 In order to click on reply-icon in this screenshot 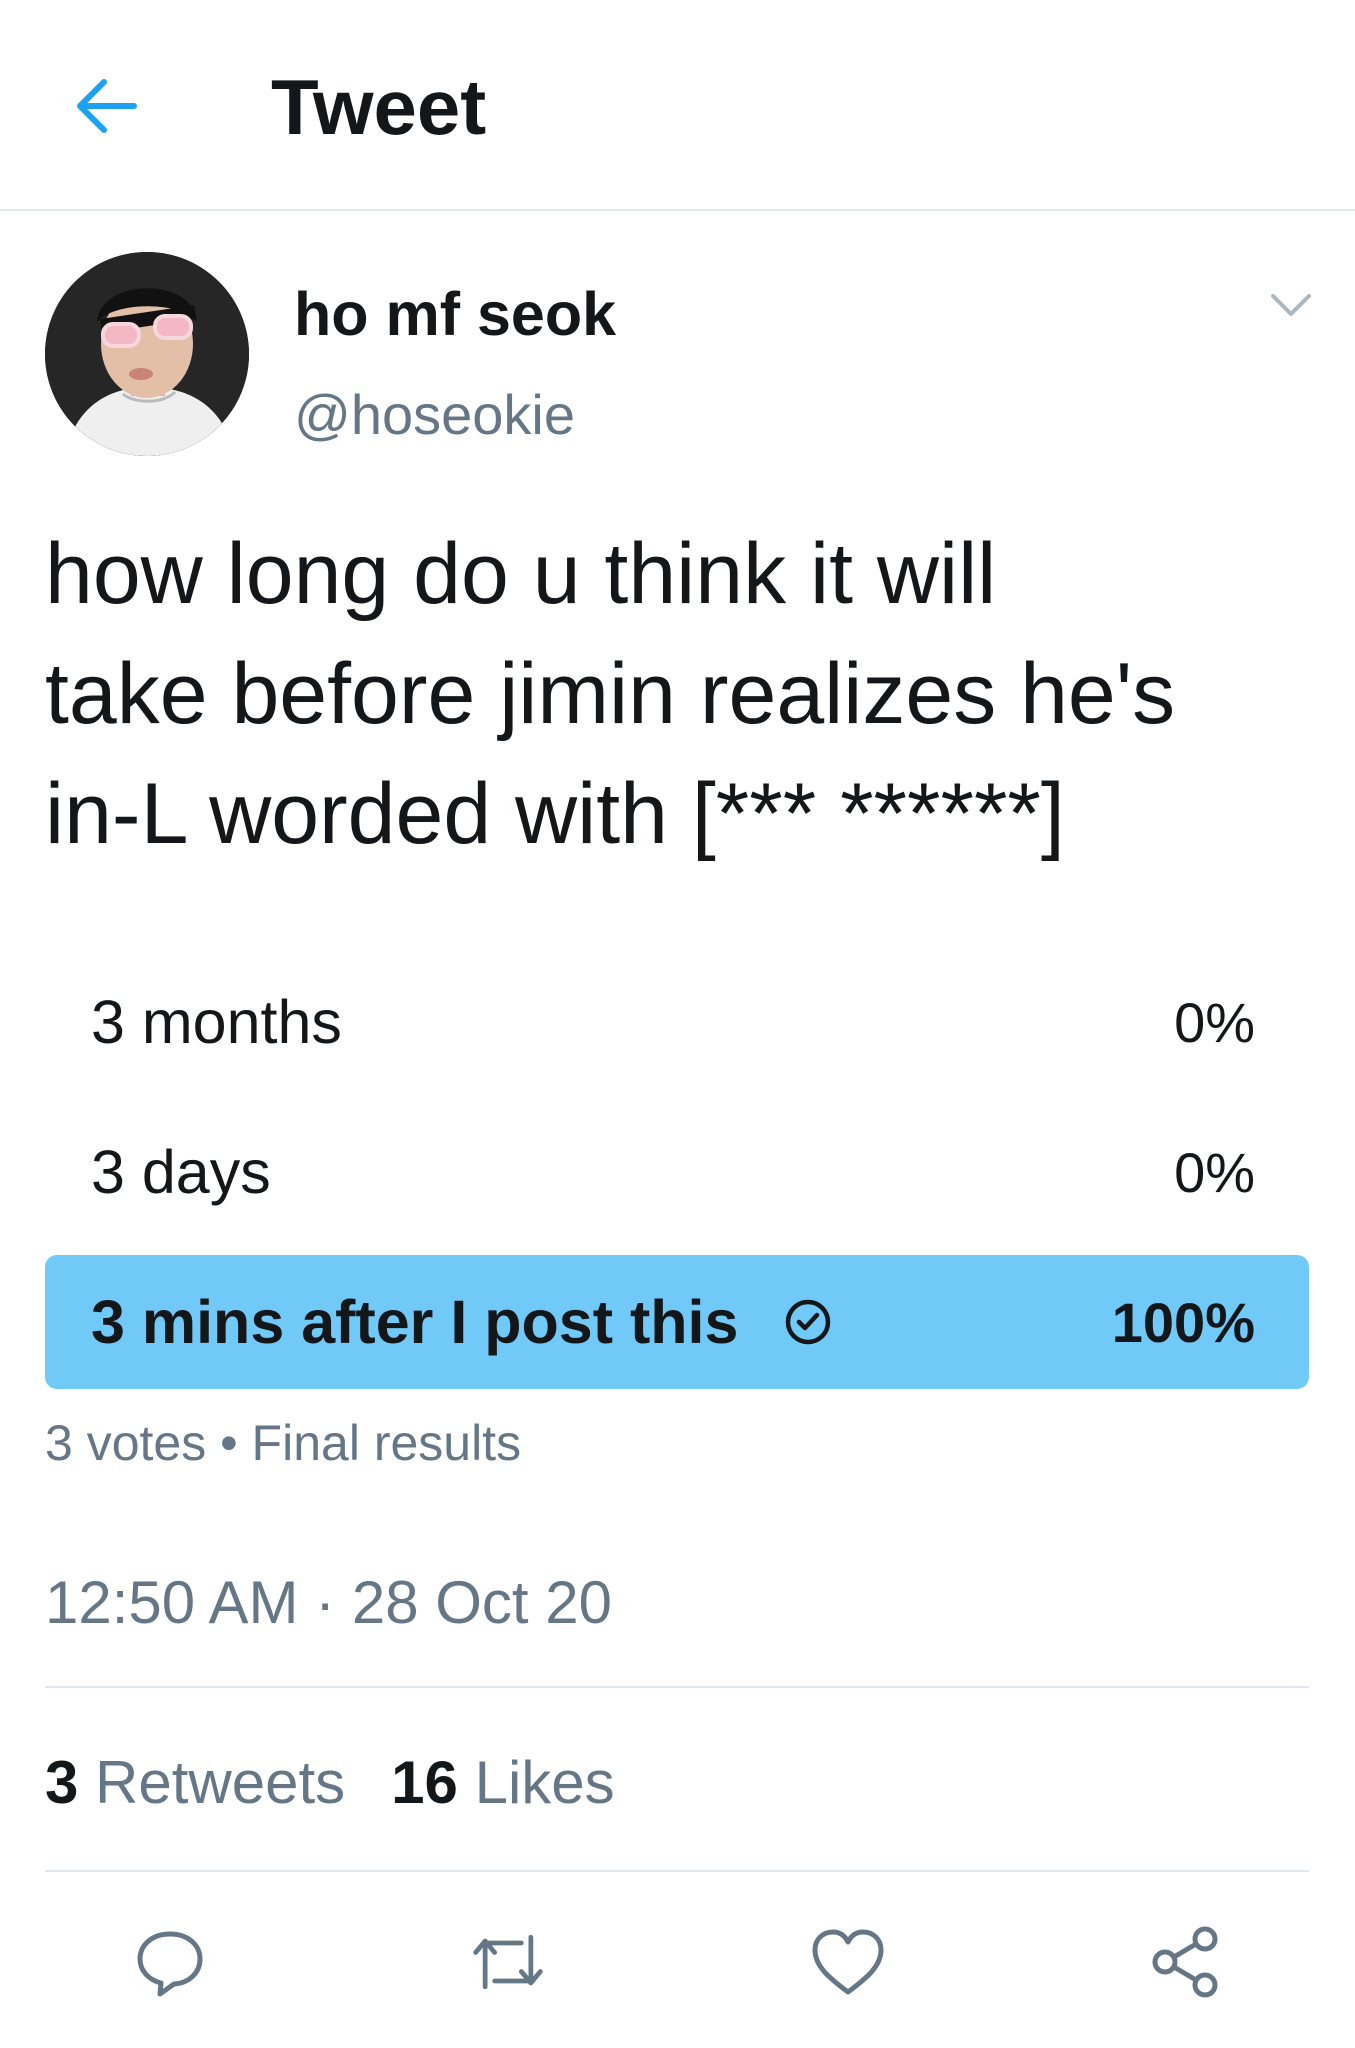, I will do `click(170, 1964)`.